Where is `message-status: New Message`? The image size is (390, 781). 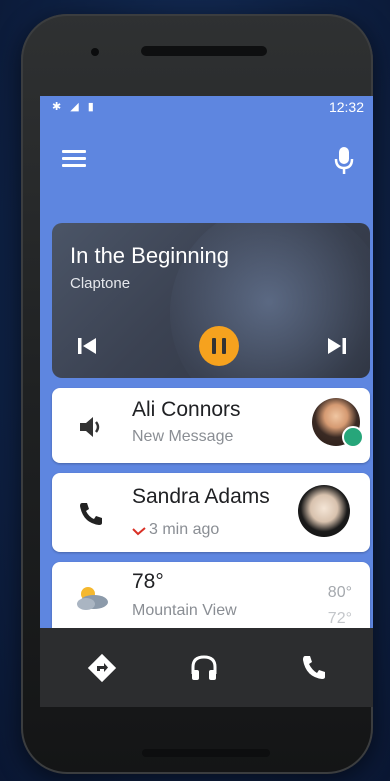
message-status: New Message is located at coordinates (183, 436).